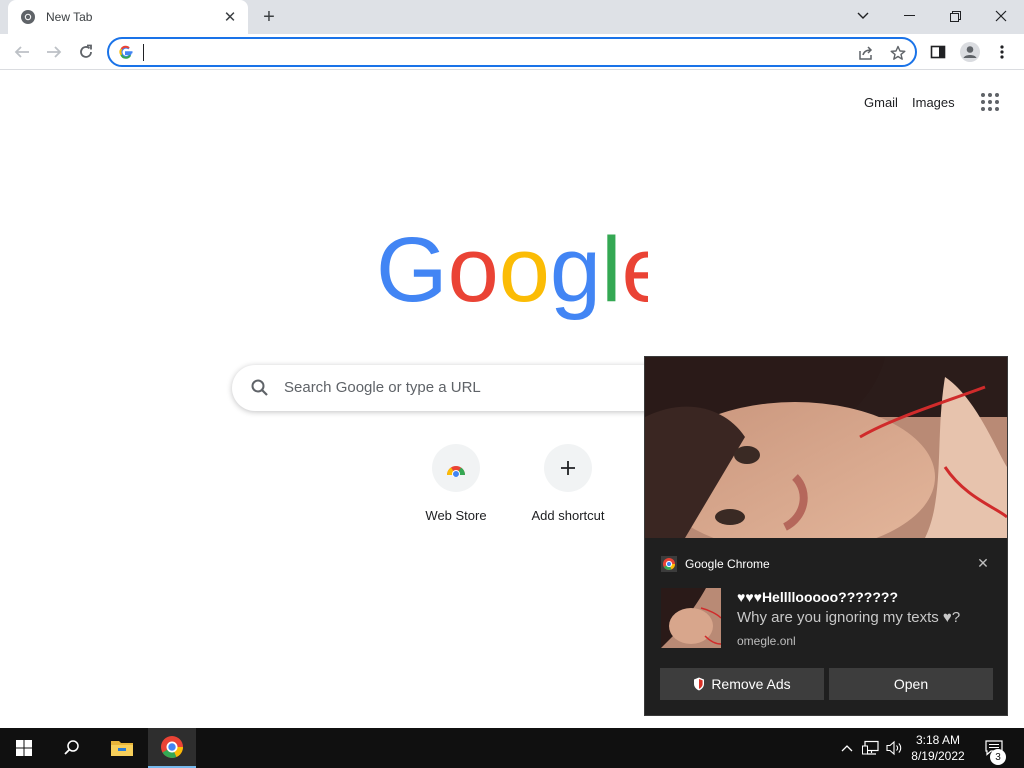 The height and width of the screenshot is (768, 1024). What do you see at coordinates (898, 53) in the screenshot?
I see `bookmark-star-icon` at bounding box center [898, 53].